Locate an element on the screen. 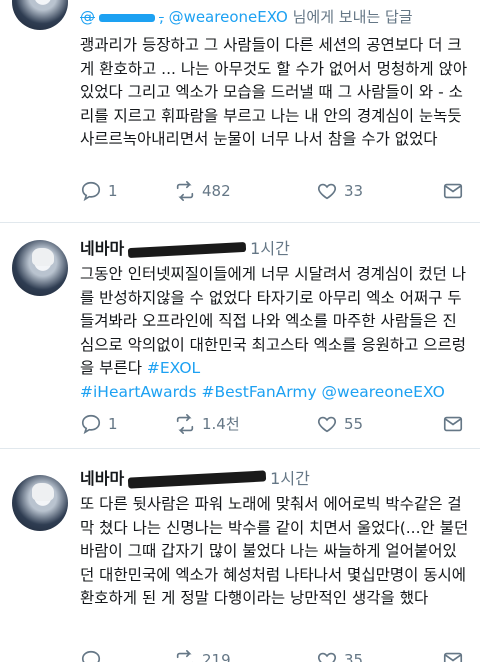 This screenshot has height=662, width=480. retweet-count: 219 is located at coordinates (216, 656).